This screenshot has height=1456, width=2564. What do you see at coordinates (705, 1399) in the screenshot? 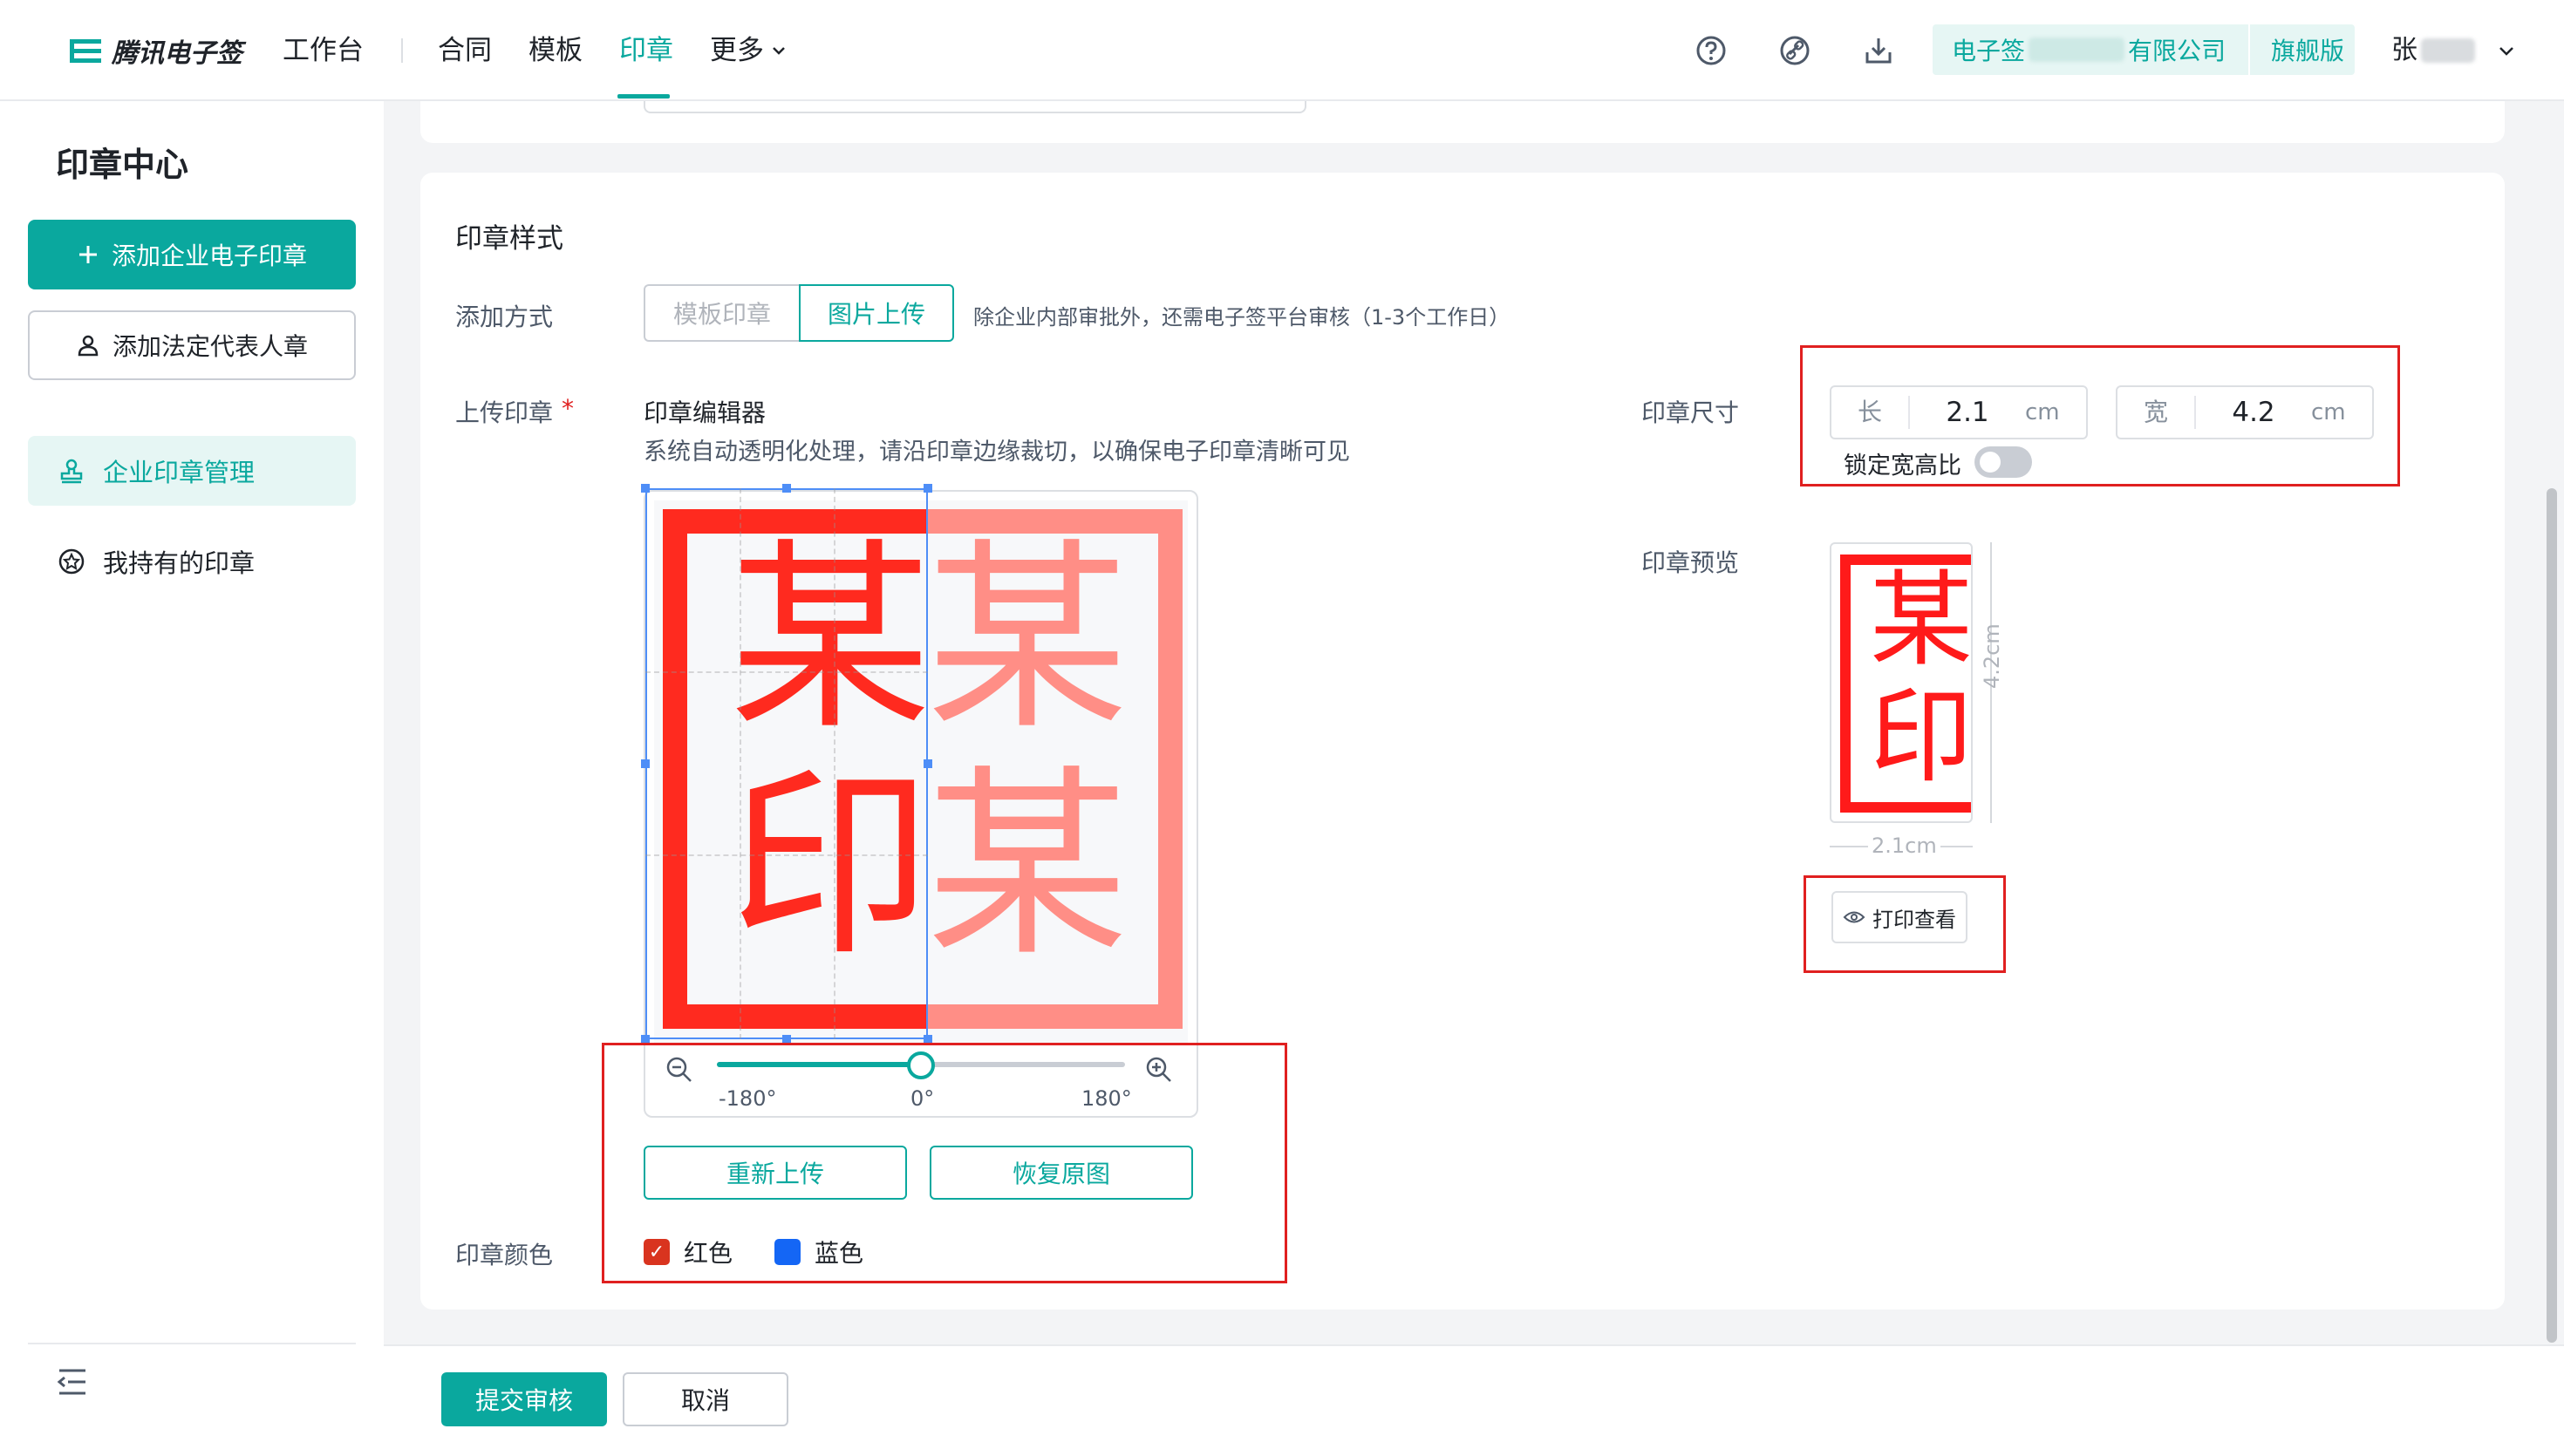
I see `cancel-button: 取消` at bounding box center [705, 1399].